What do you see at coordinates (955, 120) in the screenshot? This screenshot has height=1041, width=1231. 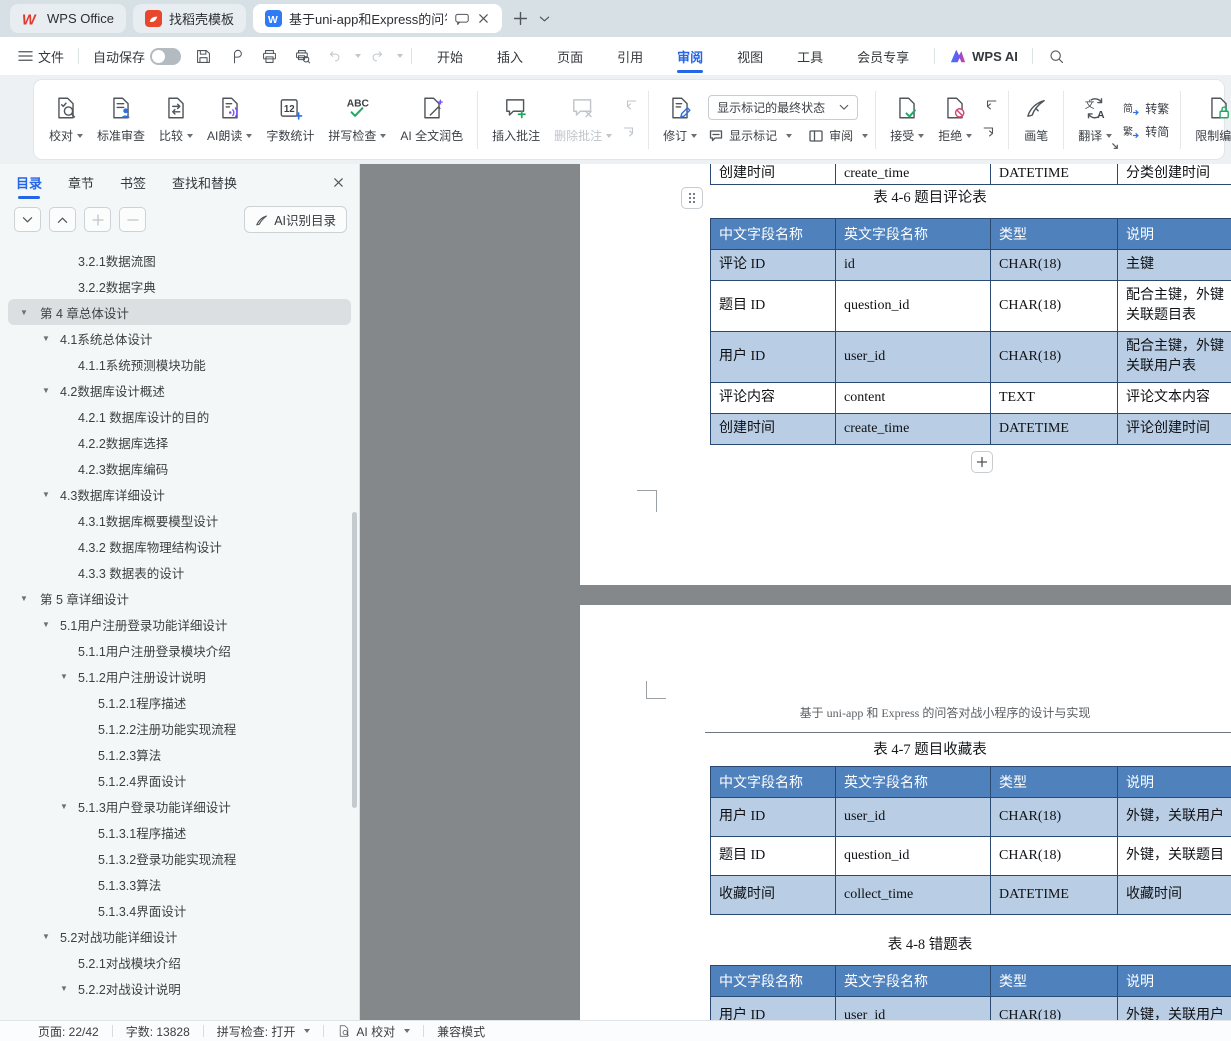 I see `reject-revision-button: 拒绝` at bounding box center [955, 120].